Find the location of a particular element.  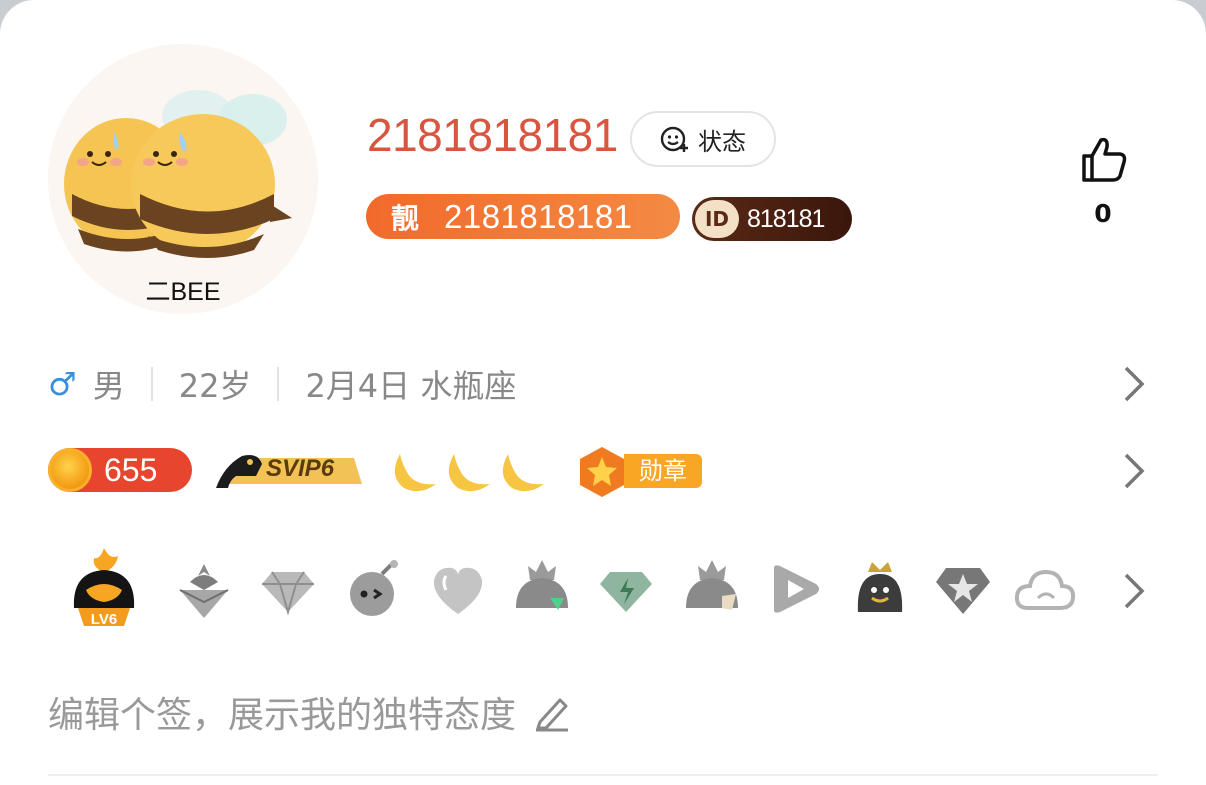

video-play-icon is located at coordinates (795, 589).